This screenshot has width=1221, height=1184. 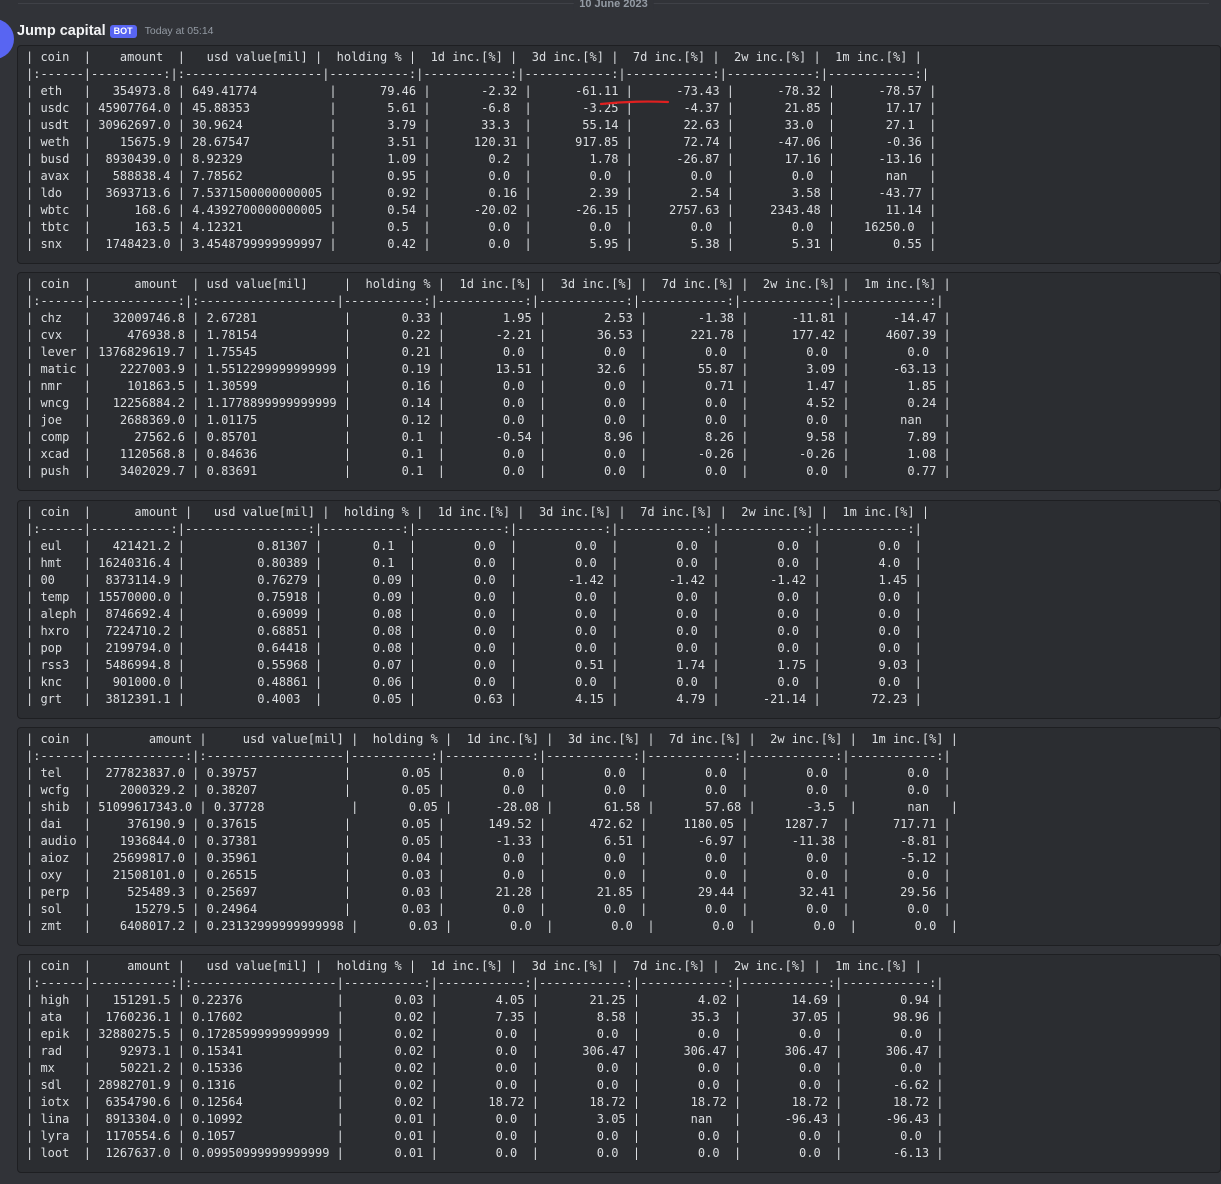 I want to click on message-header: Jump capital BOT Today at 05:14, so click(x=115, y=31).